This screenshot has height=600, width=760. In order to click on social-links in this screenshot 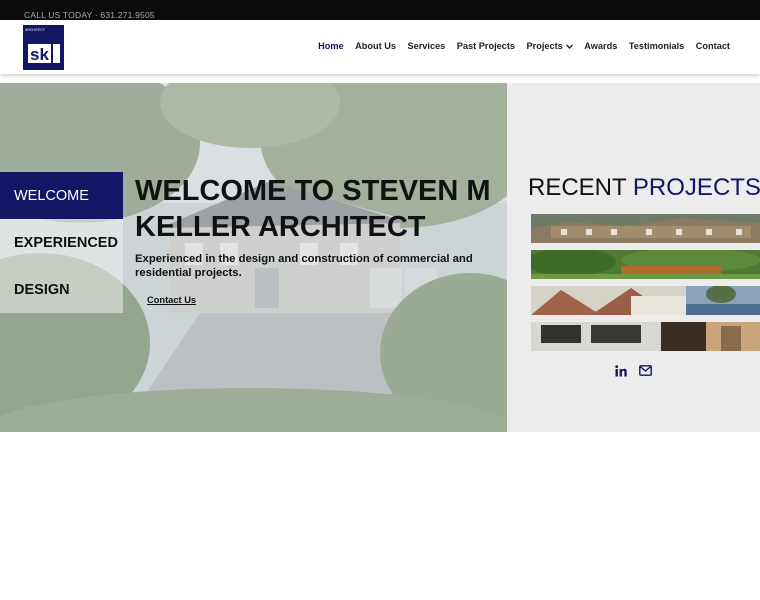, I will do `click(633, 371)`.